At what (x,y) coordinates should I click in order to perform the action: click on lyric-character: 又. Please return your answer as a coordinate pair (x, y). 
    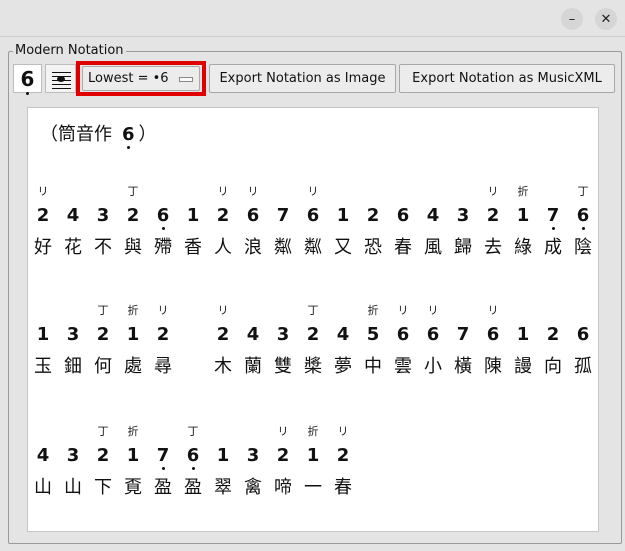
    Looking at the image, I should click on (343, 247).